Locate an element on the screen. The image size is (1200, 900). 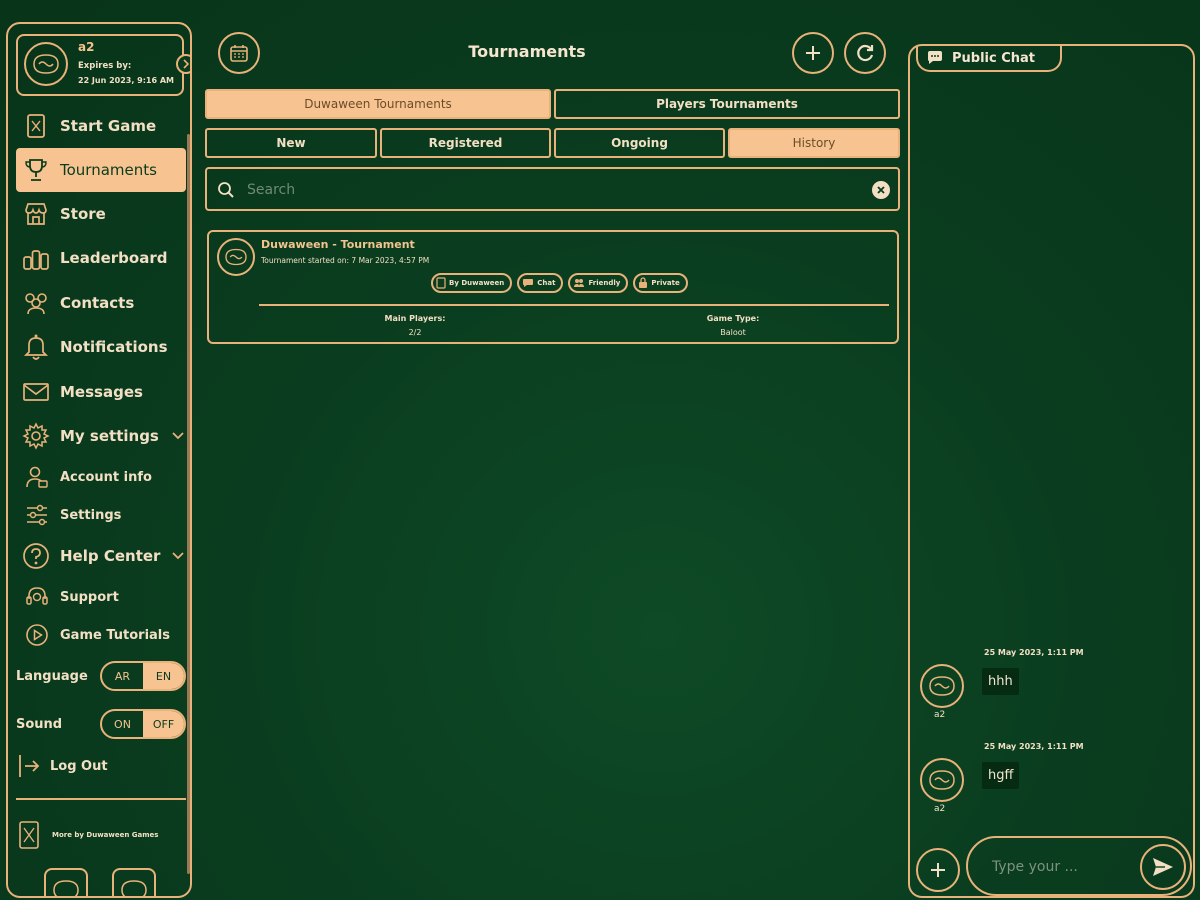
sidebar-item-label: Game Tutorials is located at coordinates (115, 635).